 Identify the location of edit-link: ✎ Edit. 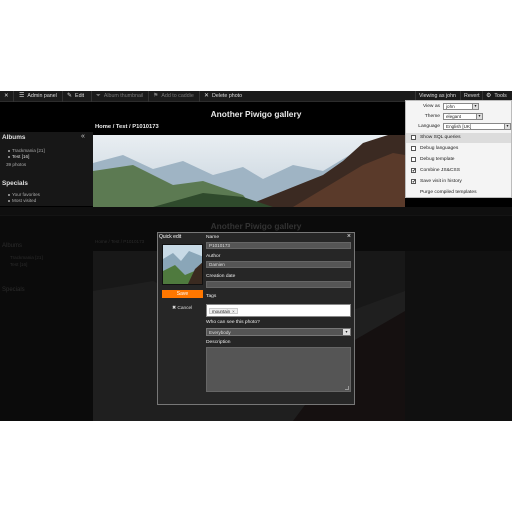
(75, 96).